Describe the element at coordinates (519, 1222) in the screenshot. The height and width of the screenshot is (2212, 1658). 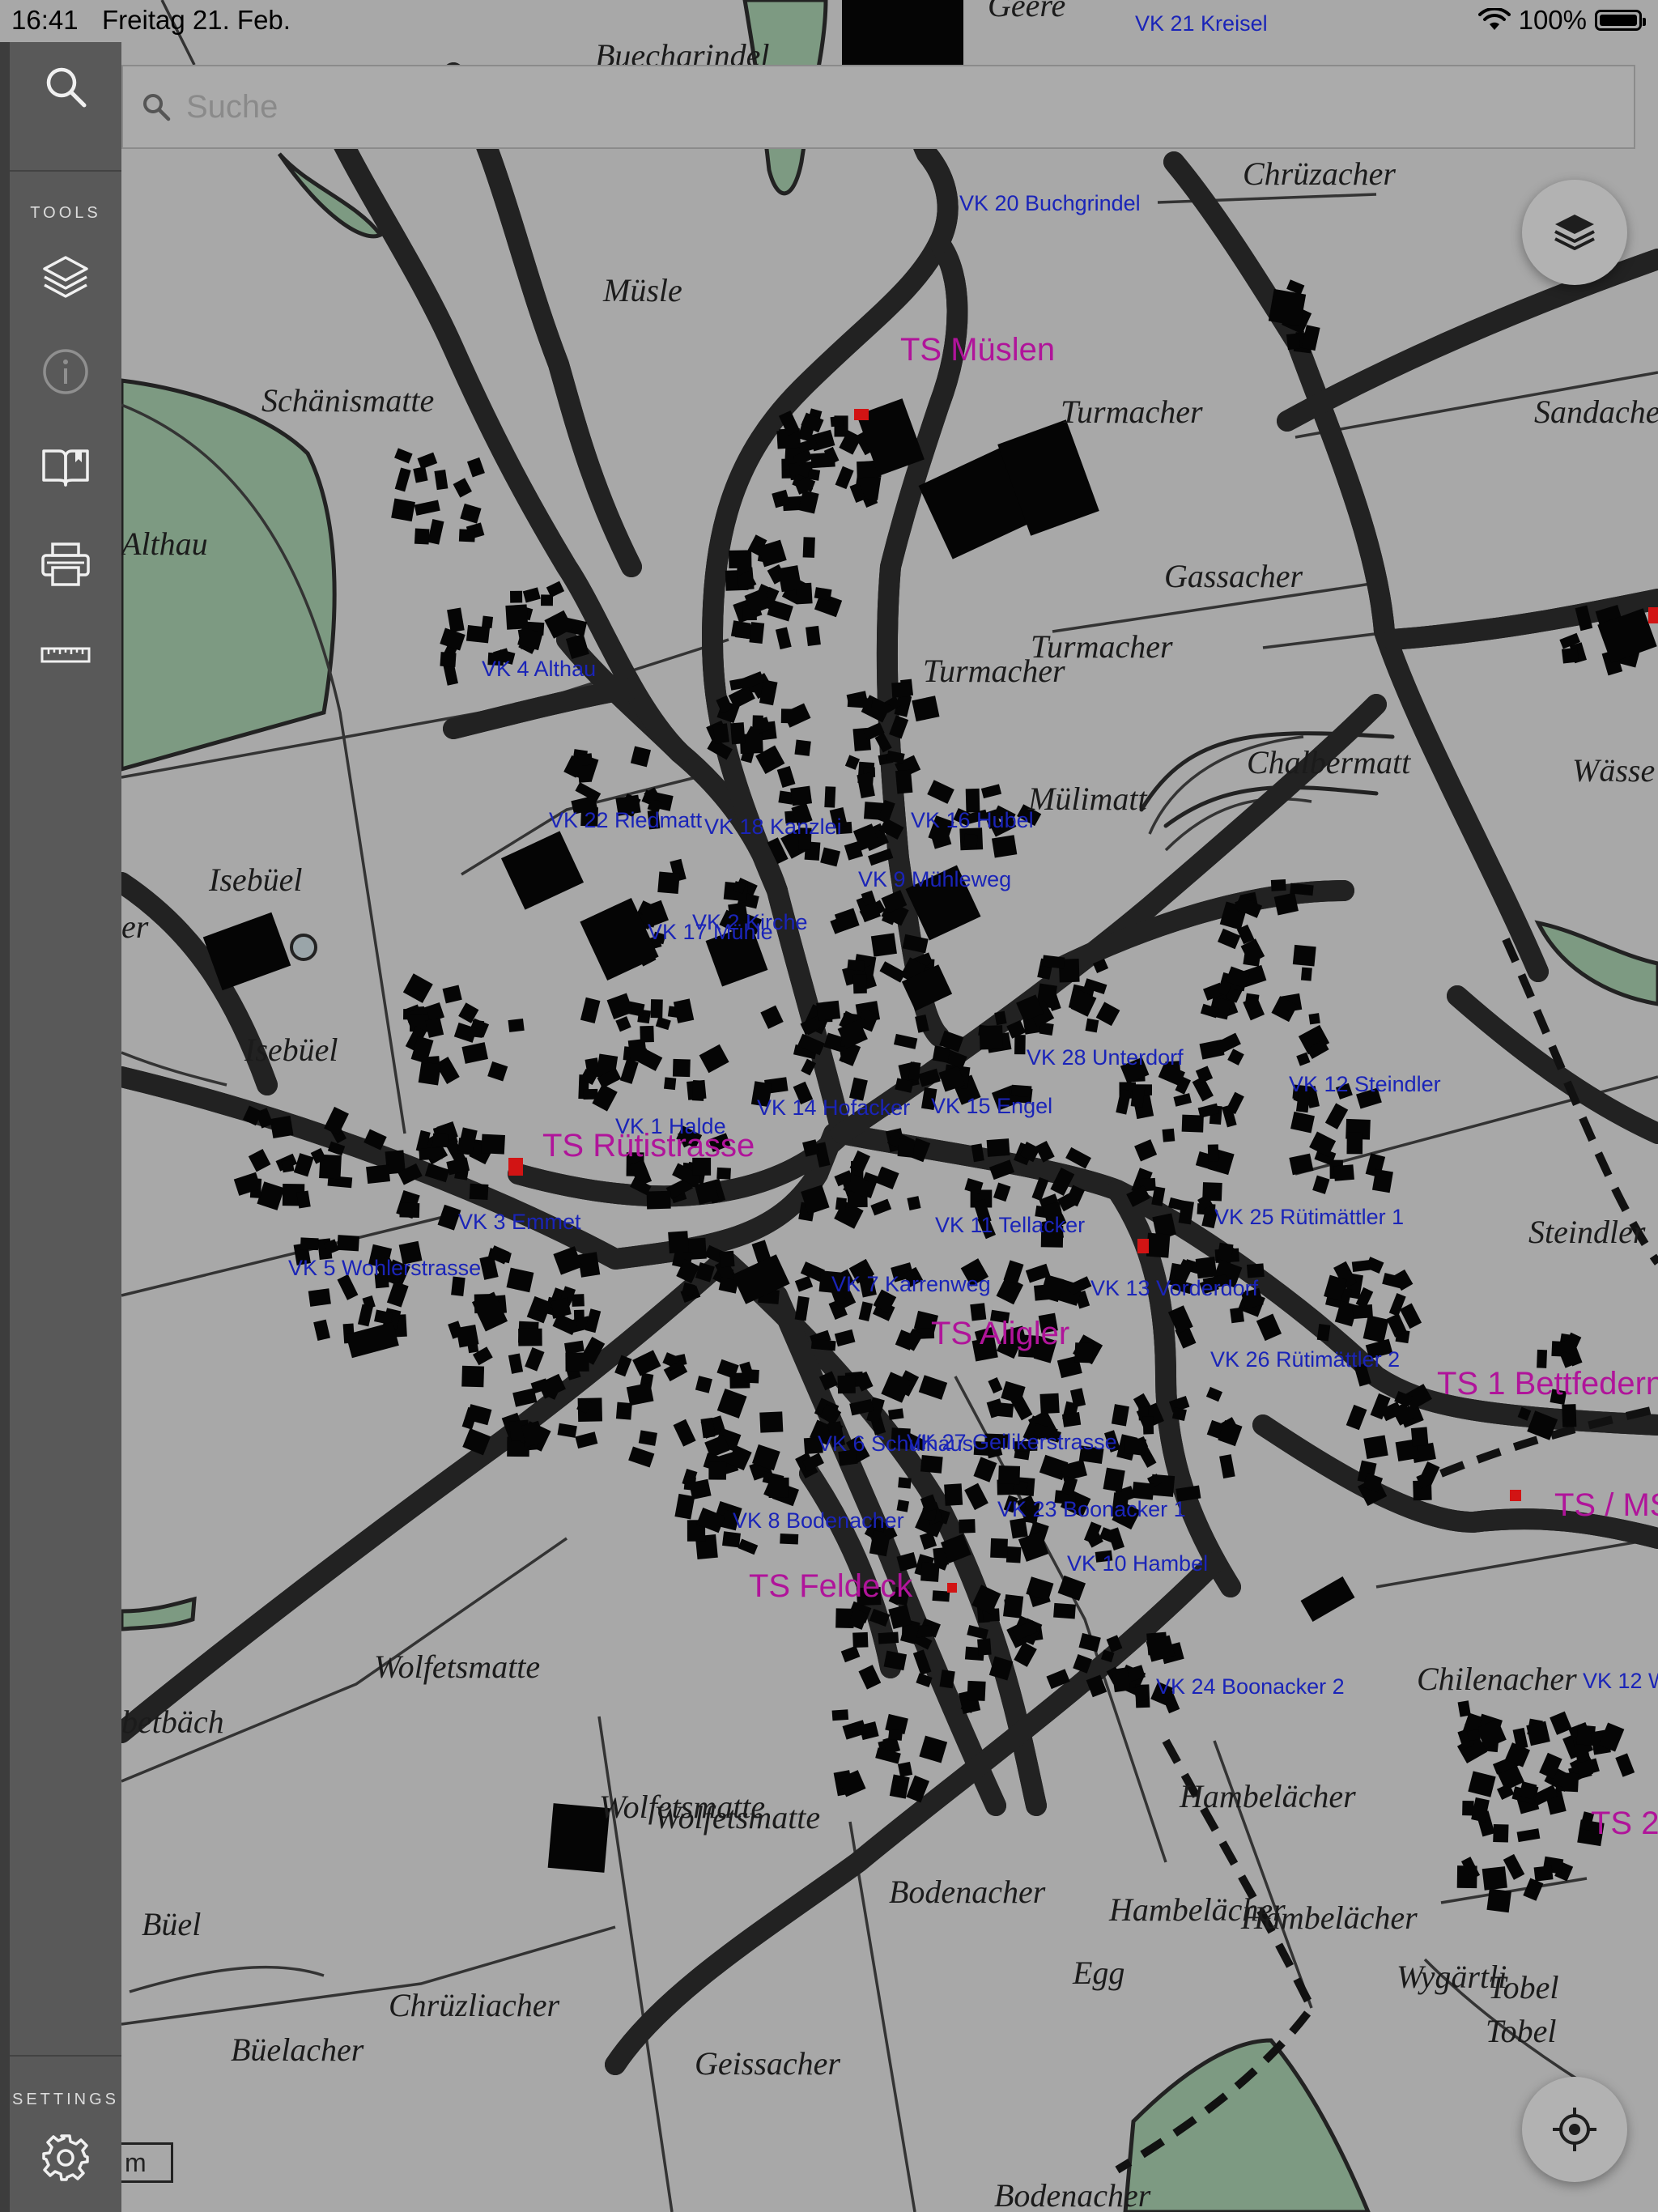
I see `cabinet-label: VK 3 Emmet` at that location.